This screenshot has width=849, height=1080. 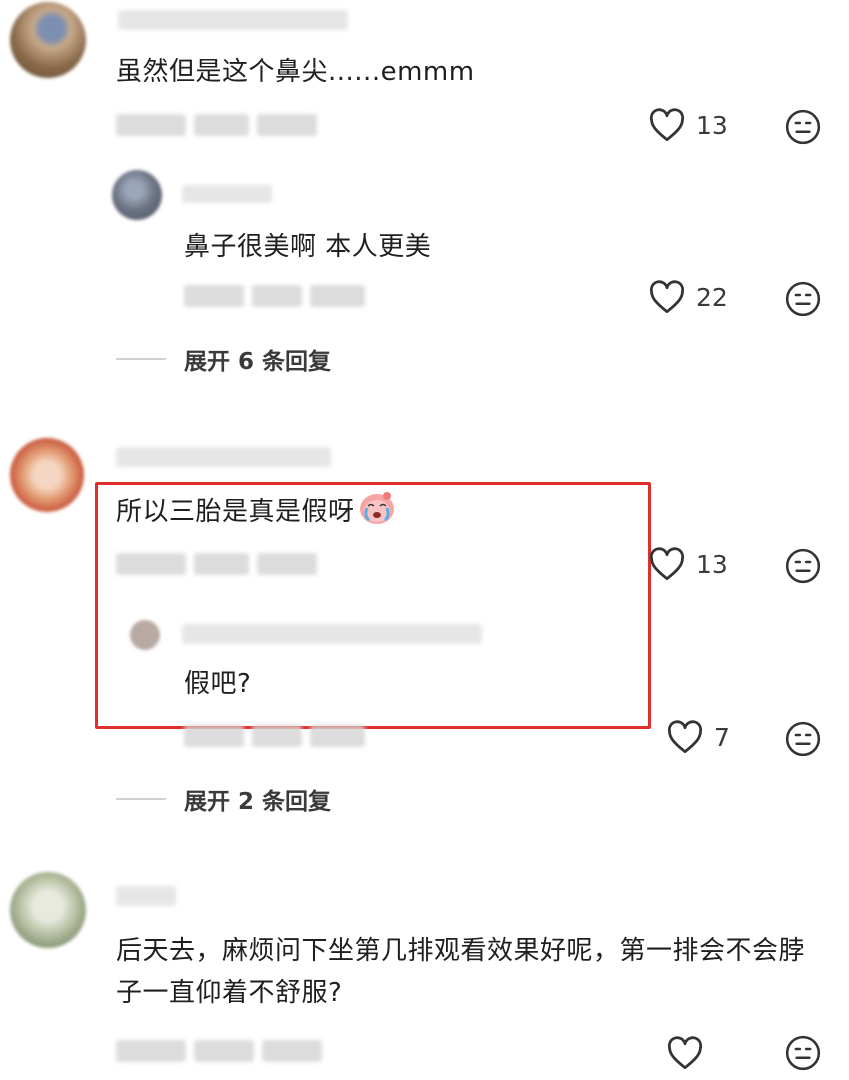 What do you see at coordinates (295, 72) in the screenshot?
I see `comment-text: 虽然但是这个鼻尖......emmm` at bounding box center [295, 72].